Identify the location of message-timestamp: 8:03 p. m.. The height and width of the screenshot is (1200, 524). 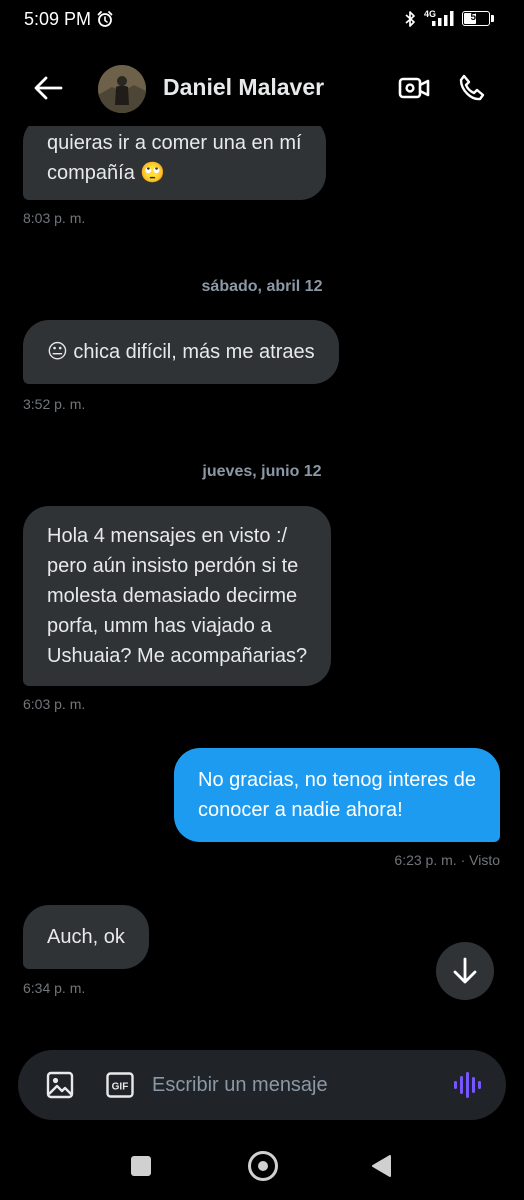
(54, 218).